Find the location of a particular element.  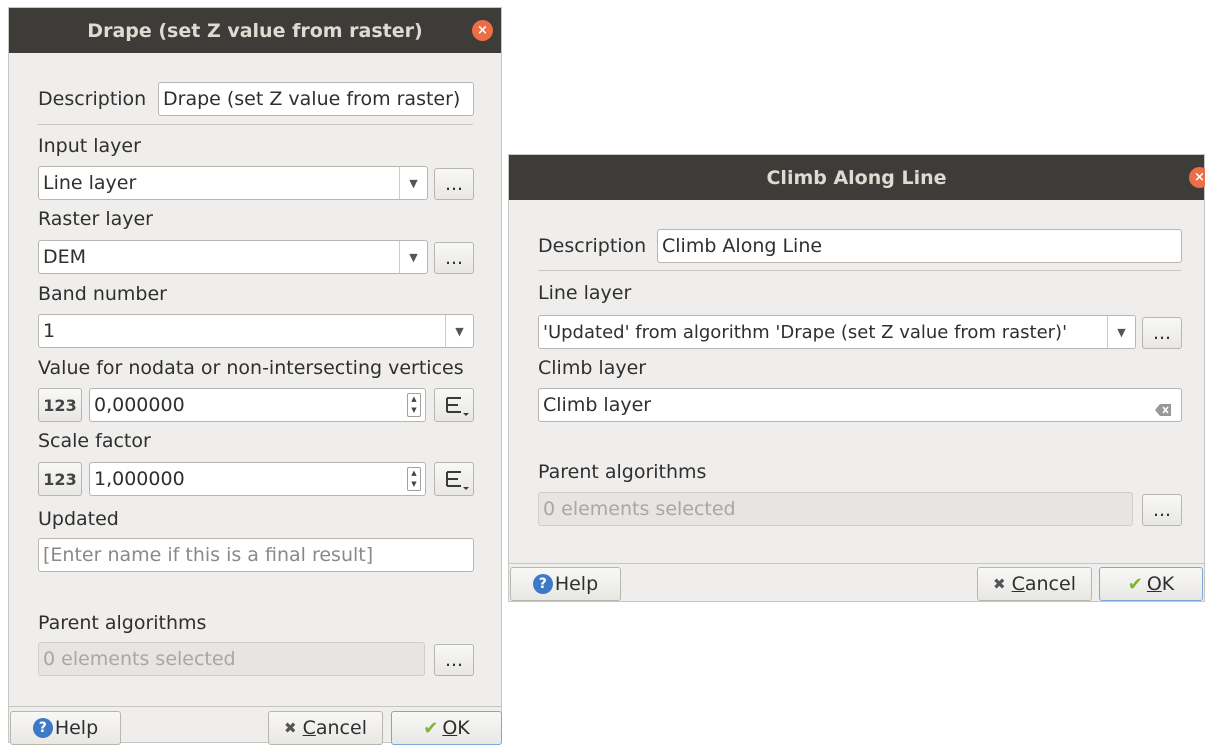

drape-parent-label: Parent algorithms is located at coordinates (122, 623).